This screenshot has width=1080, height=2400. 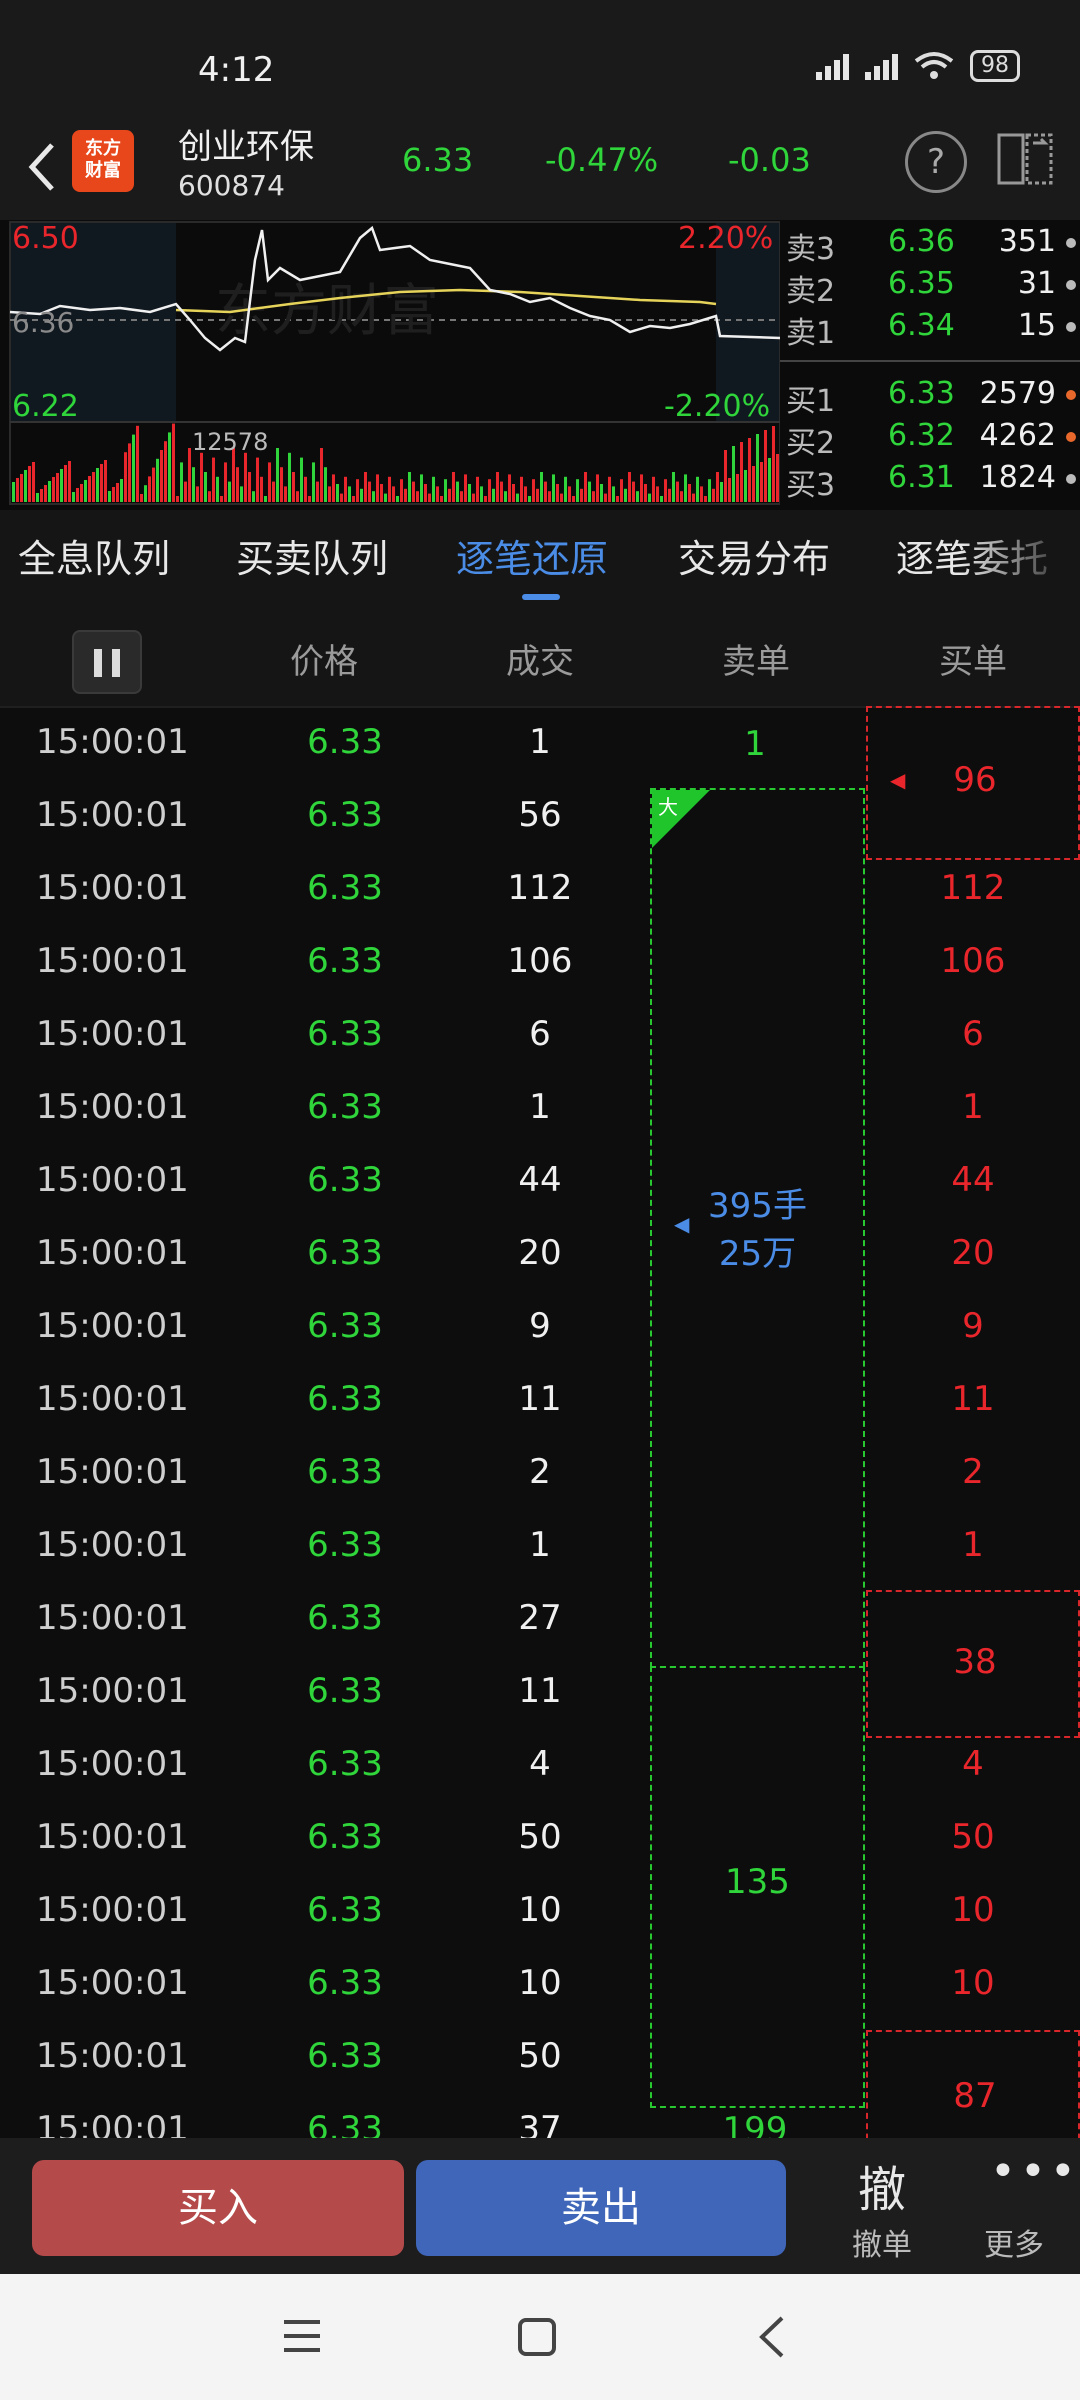 I want to click on buy-order-first: 96, so click(x=975, y=780).